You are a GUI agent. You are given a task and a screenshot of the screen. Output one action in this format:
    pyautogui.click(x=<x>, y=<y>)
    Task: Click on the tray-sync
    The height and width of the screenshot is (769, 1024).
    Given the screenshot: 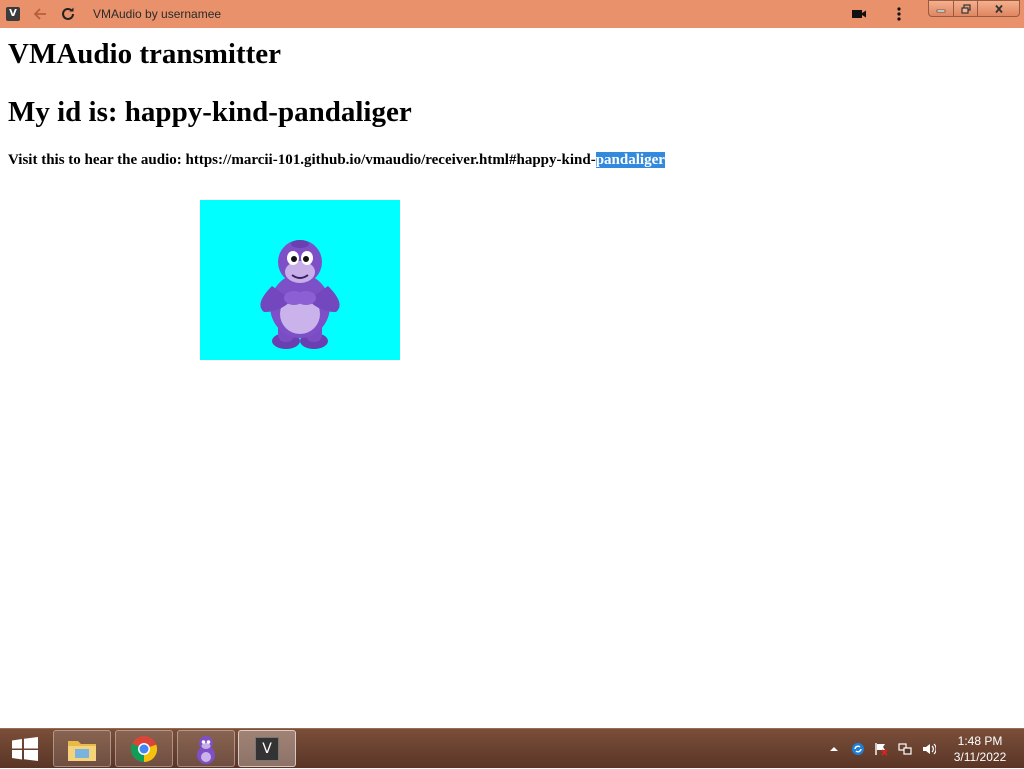 What is the action you would take?
    pyautogui.click(x=858, y=749)
    